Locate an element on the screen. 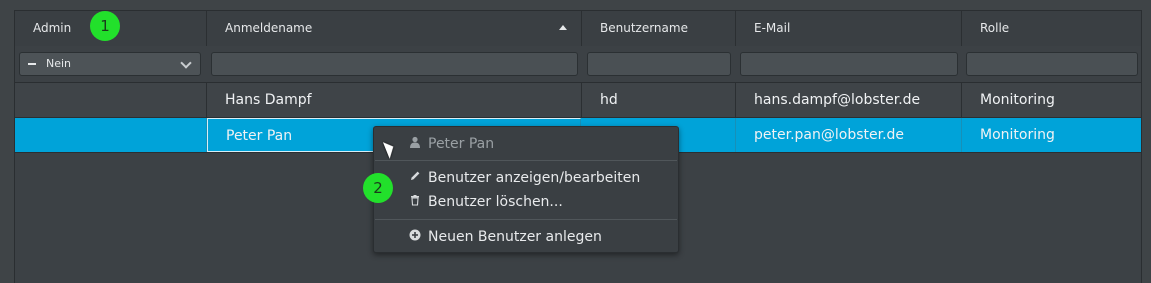 The width and height of the screenshot is (1151, 283). context-menu-title-label: Peter Pan is located at coordinates (461, 144).